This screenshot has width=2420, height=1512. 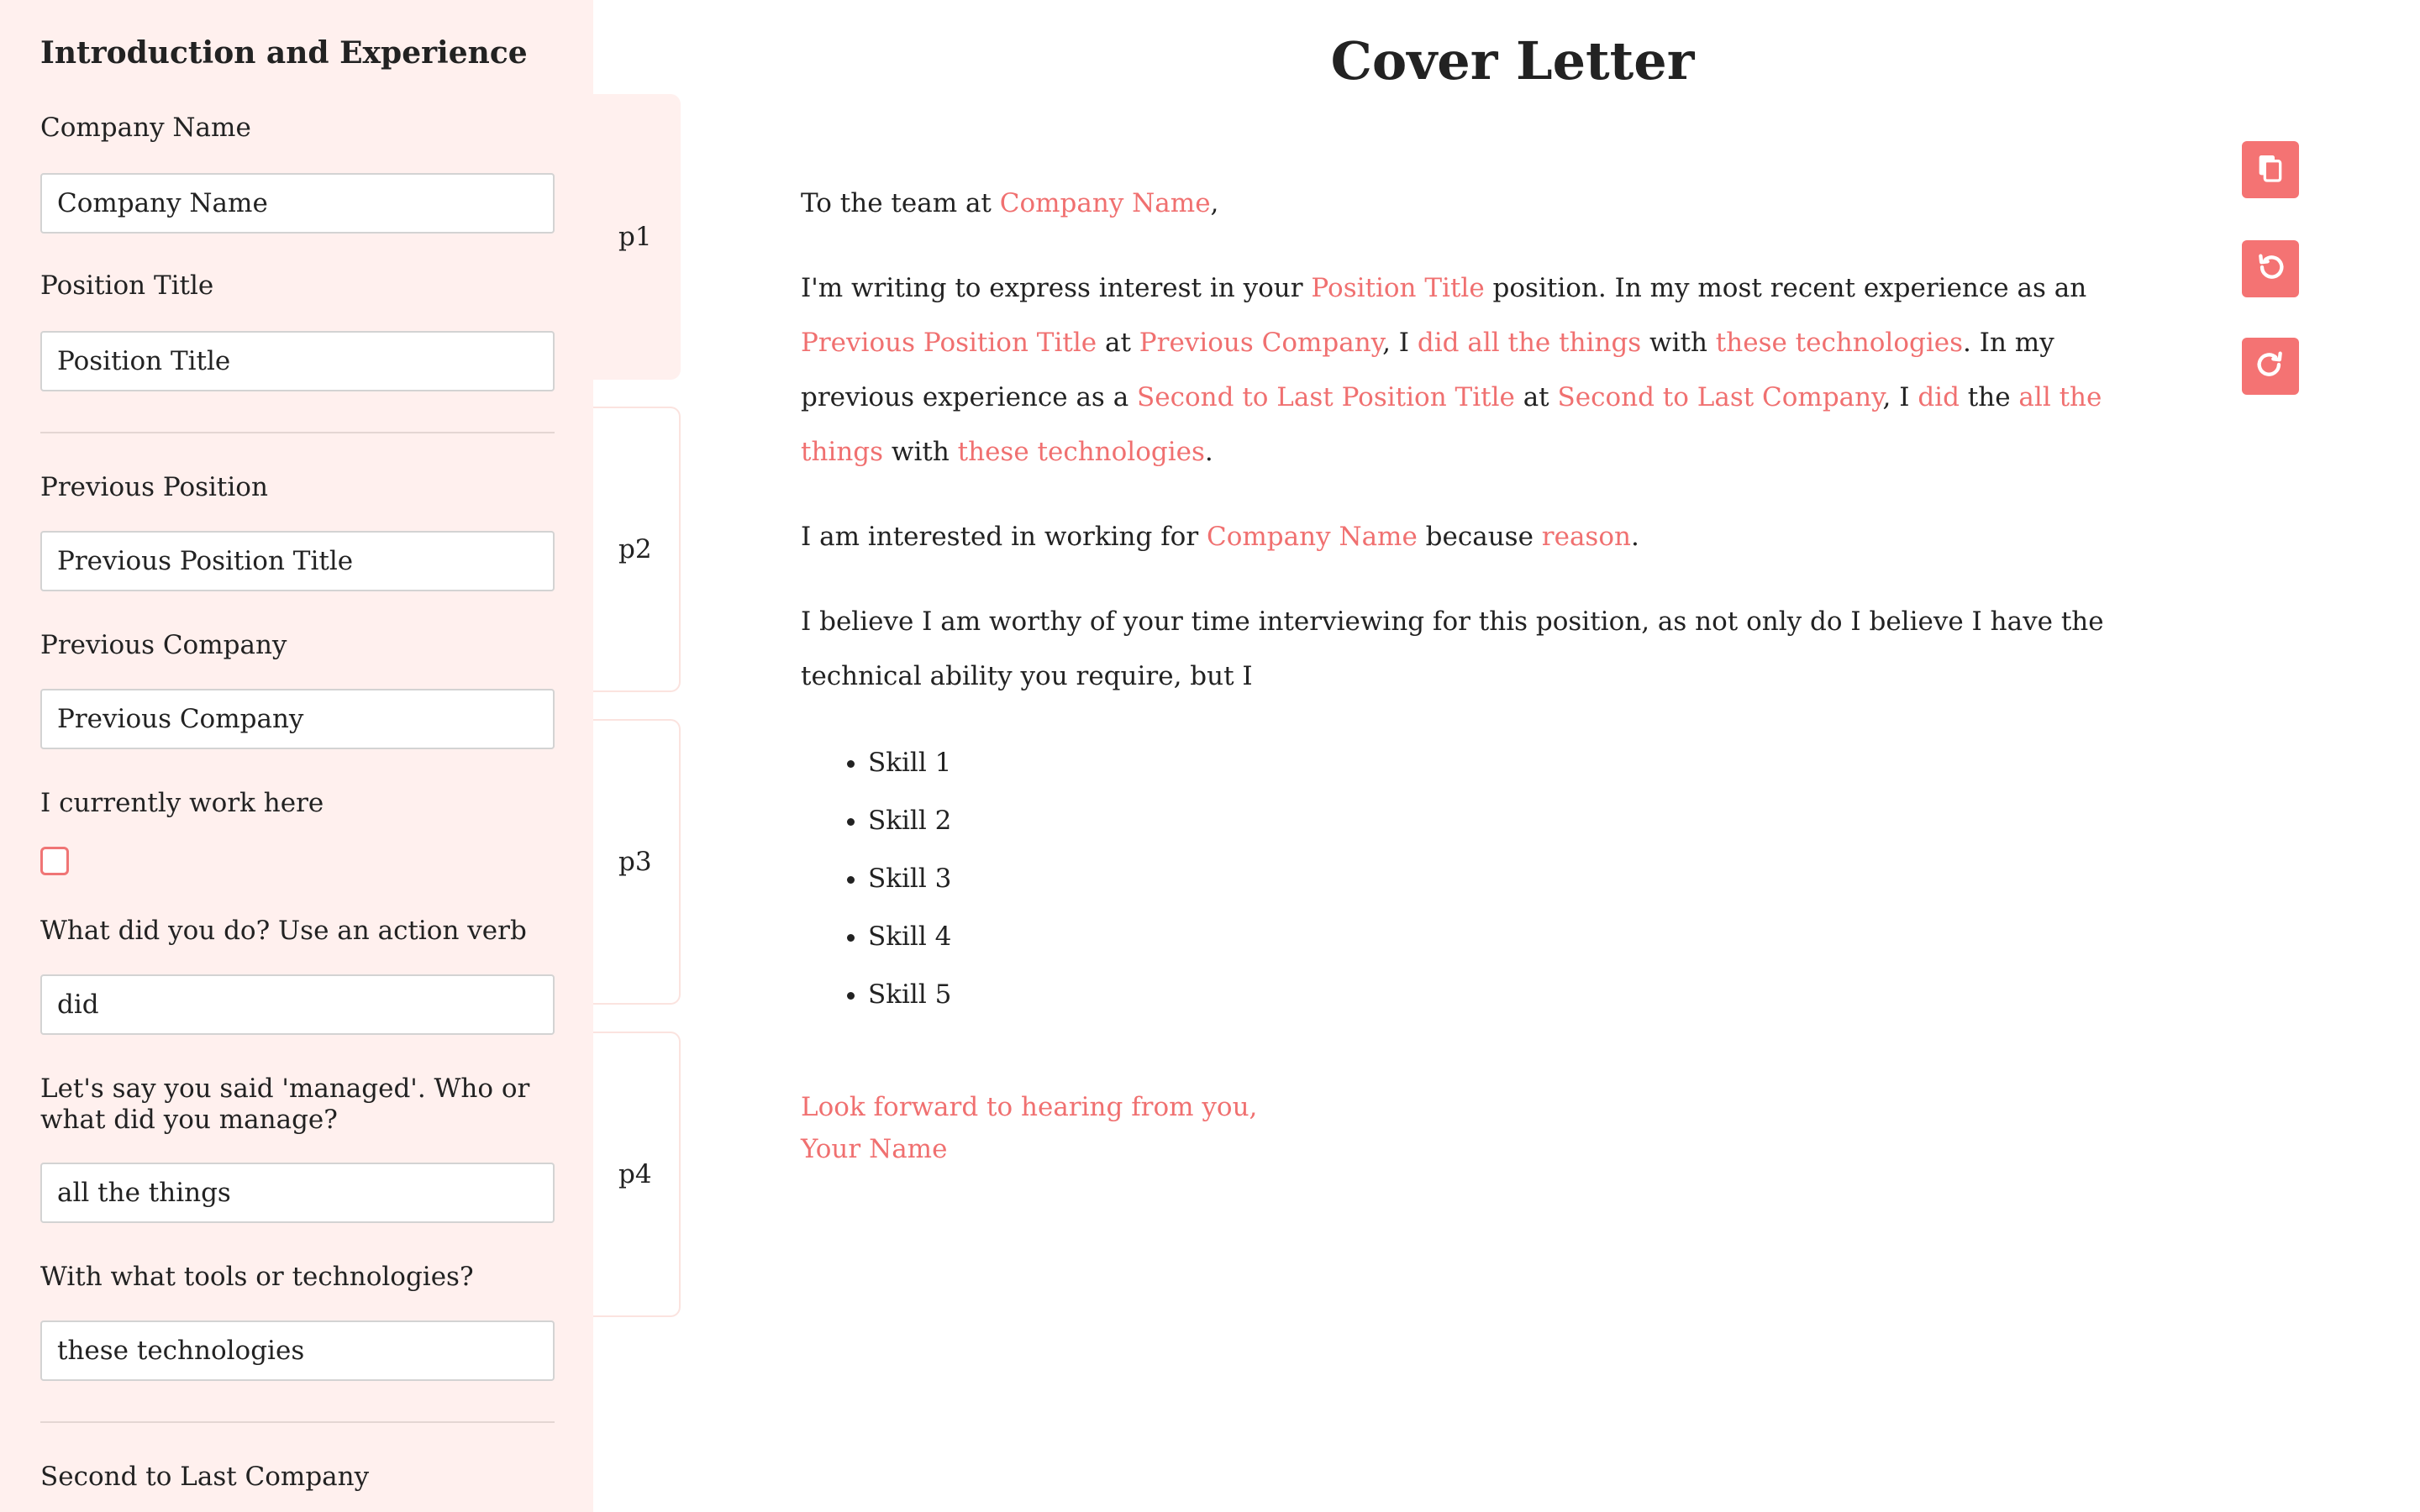 I want to click on position-title-token: Position Title, so click(x=1398, y=288).